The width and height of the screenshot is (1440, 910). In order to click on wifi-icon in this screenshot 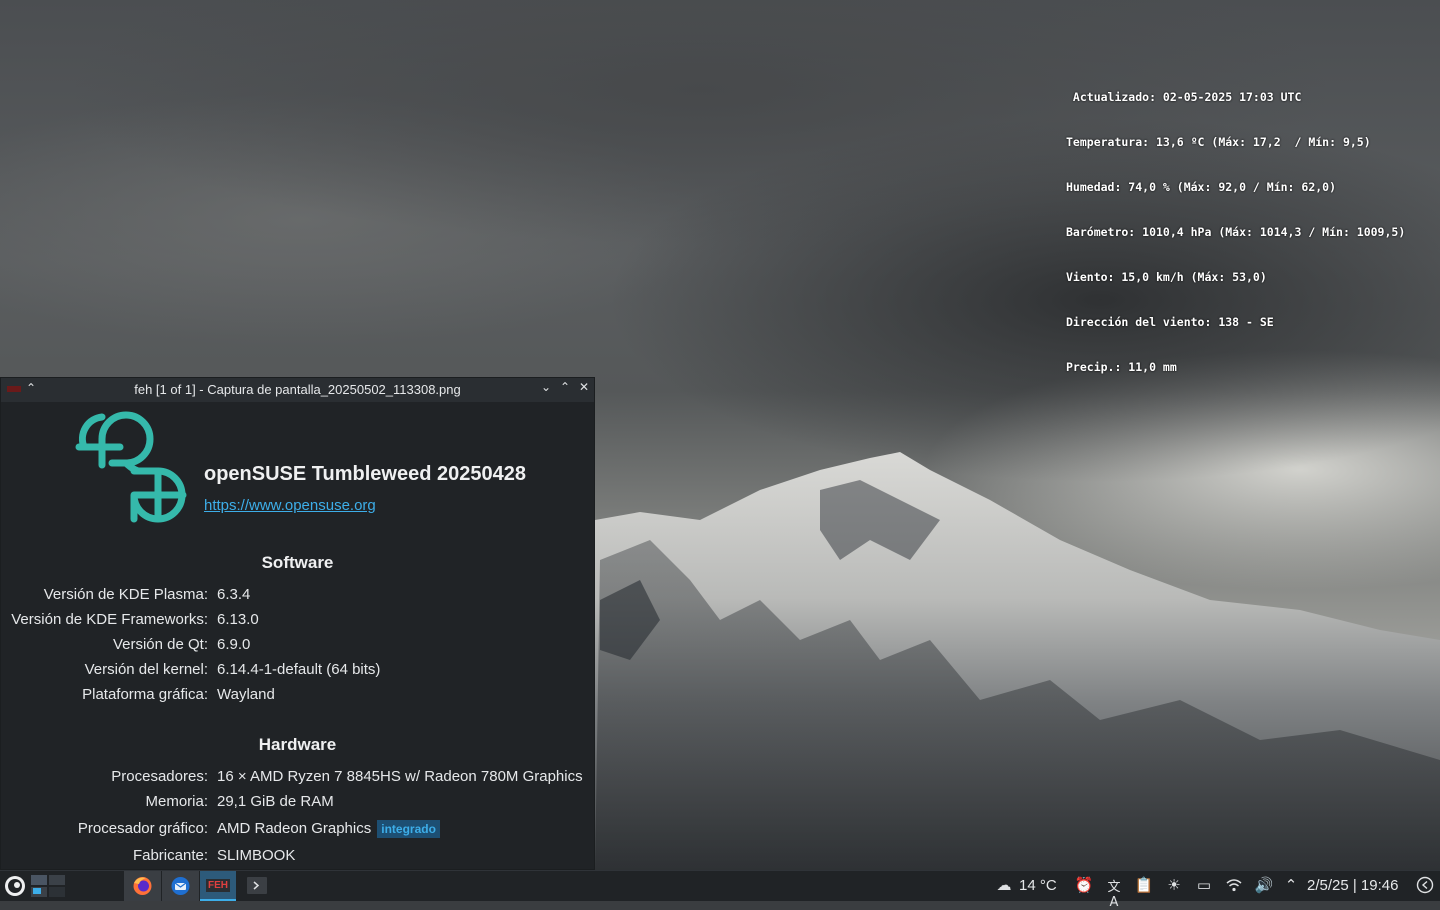, I will do `click(1234, 887)`.